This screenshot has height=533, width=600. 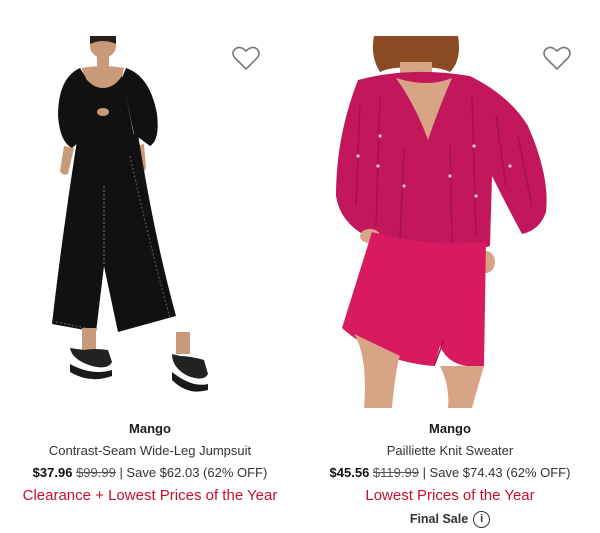 What do you see at coordinates (395, 472) in the screenshot?
I see `original-price: $119.99` at bounding box center [395, 472].